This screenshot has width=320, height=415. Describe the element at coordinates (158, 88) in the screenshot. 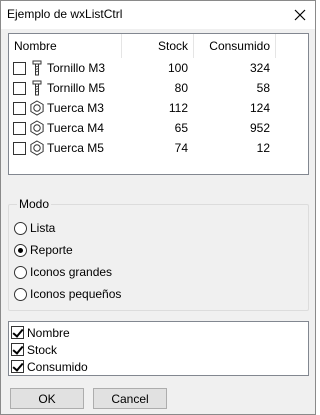

I see `list-row: Tornillo M5 80 58` at that location.